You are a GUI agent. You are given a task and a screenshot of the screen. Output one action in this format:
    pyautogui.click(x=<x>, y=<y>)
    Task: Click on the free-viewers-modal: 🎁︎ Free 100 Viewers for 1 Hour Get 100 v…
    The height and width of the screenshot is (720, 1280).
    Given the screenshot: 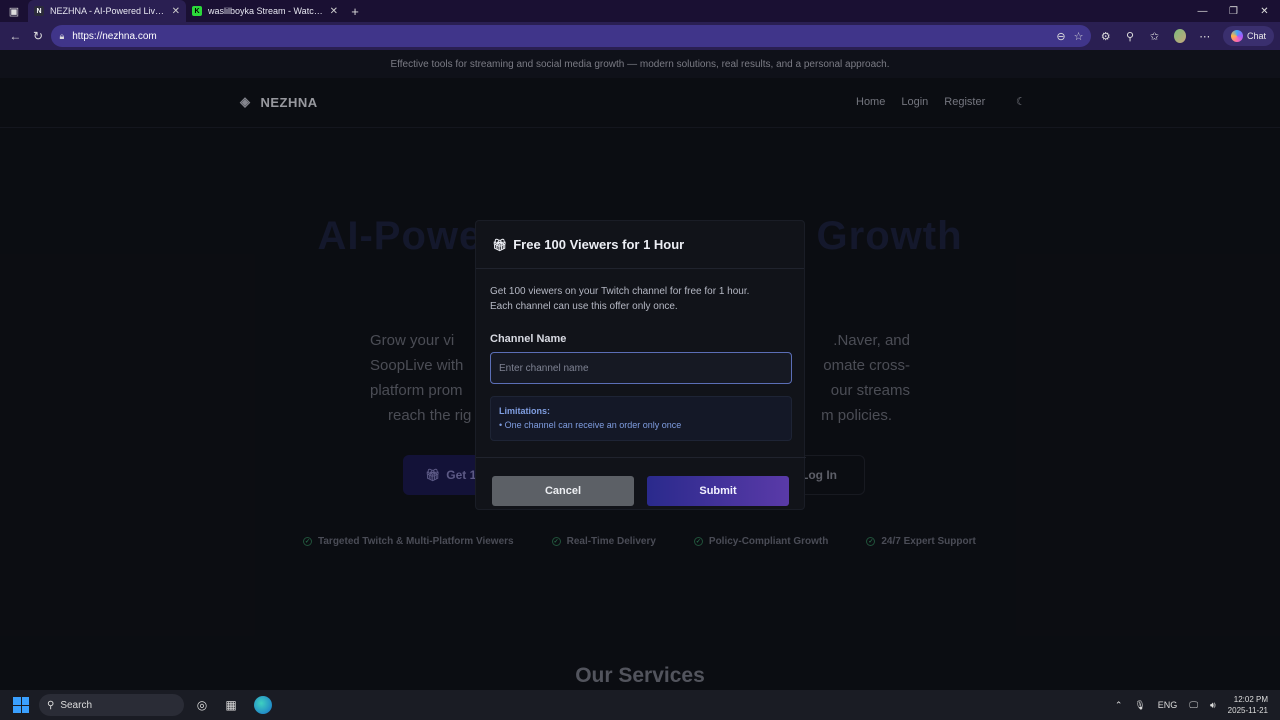 What is the action you would take?
    pyautogui.click(x=640, y=365)
    